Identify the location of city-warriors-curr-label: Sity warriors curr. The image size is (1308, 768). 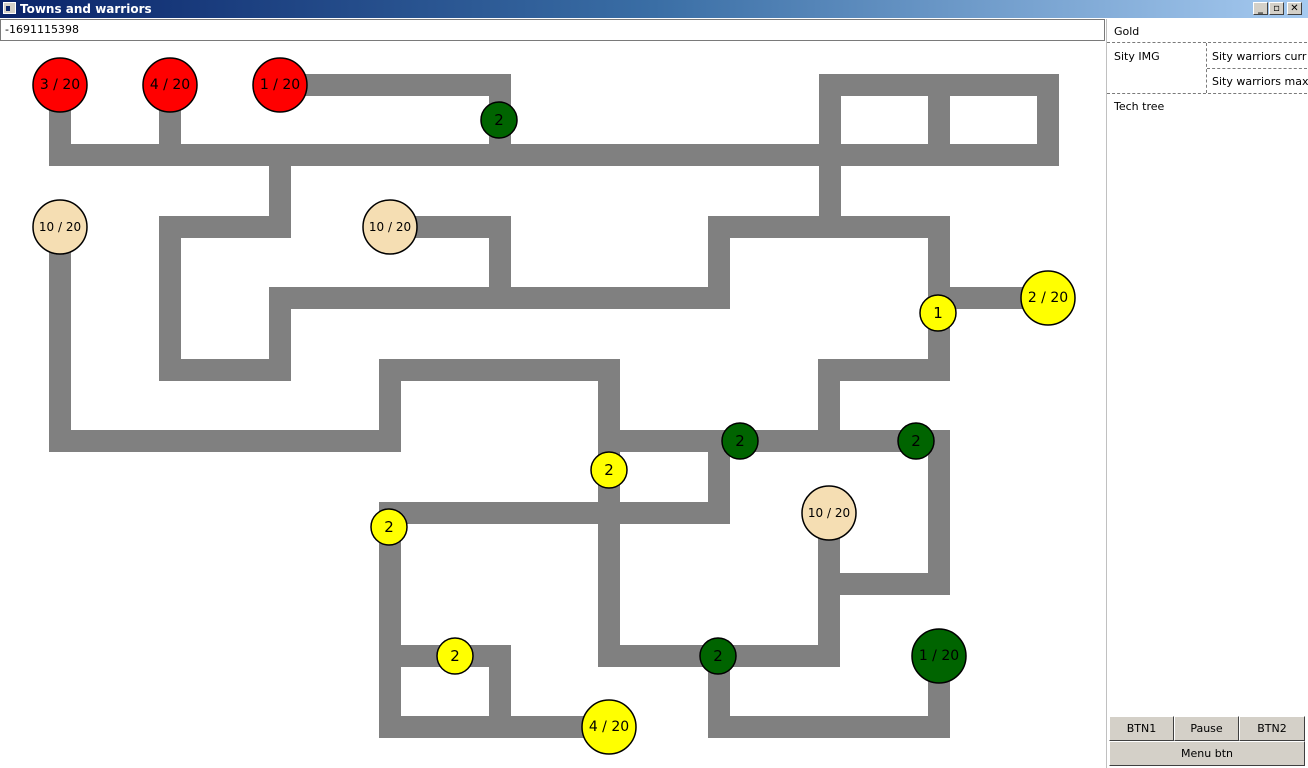
(1259, 56).